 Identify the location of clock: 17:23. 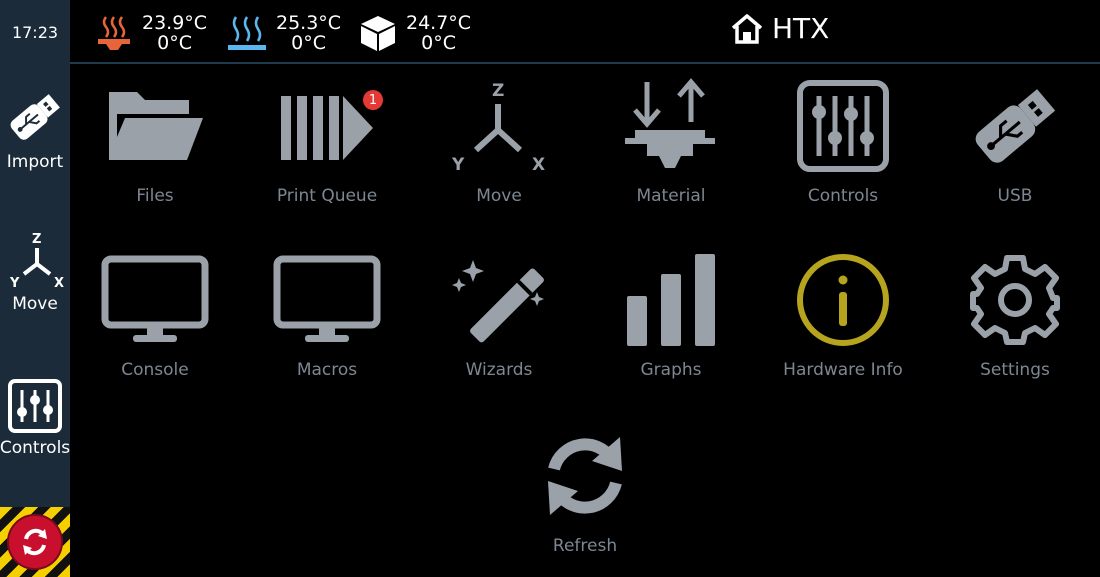
(35, 32).